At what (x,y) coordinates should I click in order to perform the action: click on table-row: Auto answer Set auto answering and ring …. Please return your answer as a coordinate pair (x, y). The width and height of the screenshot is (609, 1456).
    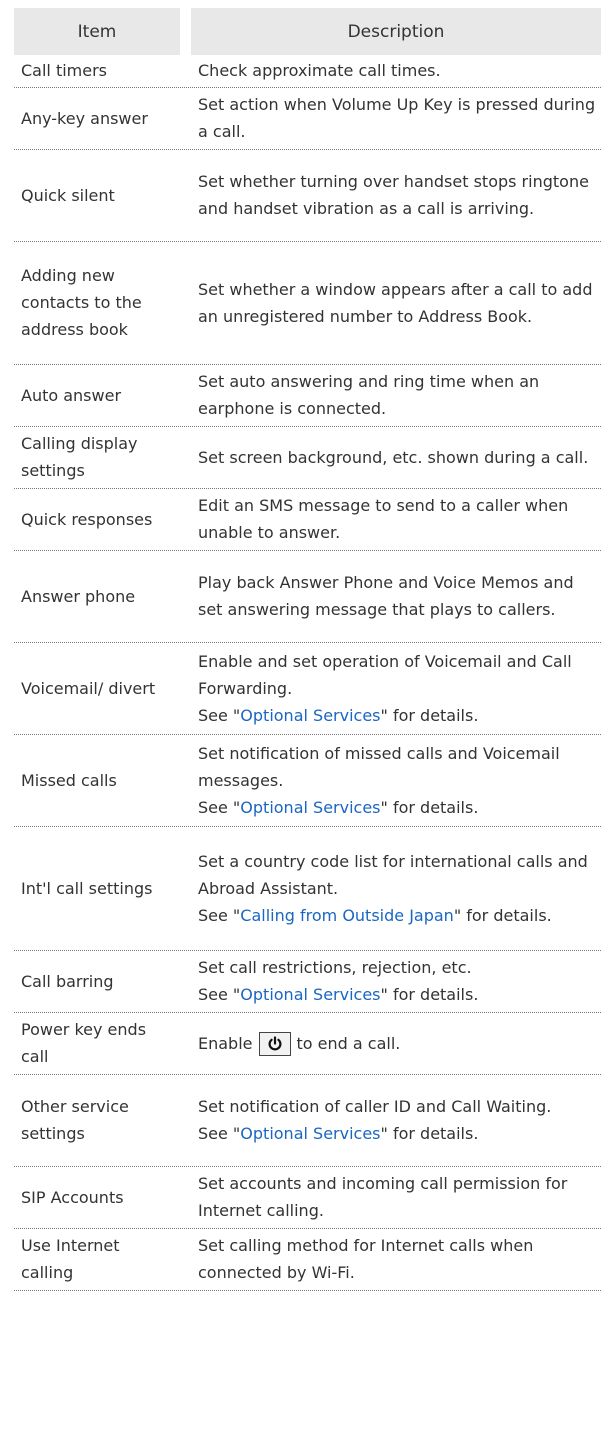
    Looking at the image, I should click on (307, 396).